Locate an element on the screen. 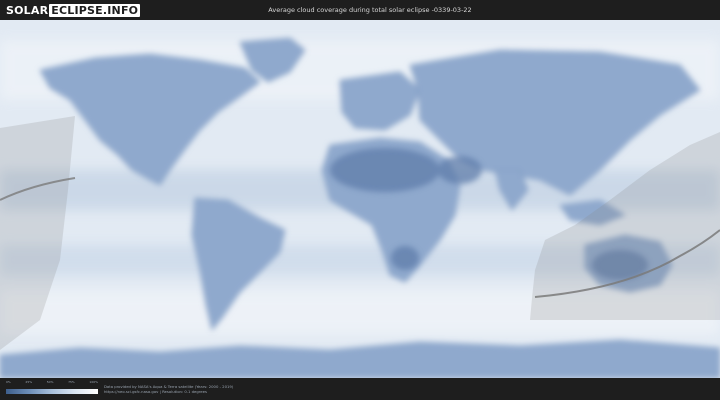 Image resolution: width=720 pixels, height=400 pixels. legend-tick-75: 75% is located at coordinates (71, 382).